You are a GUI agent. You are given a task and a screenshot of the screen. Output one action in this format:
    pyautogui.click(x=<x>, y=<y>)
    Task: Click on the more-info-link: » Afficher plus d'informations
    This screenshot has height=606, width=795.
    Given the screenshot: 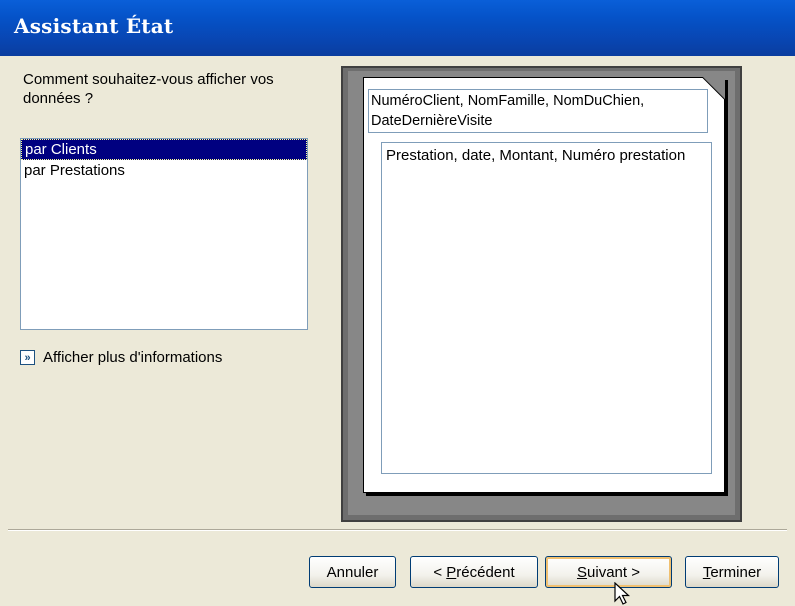 What is the action you would take?
    pyautogui.click(x=121, y=357)
    